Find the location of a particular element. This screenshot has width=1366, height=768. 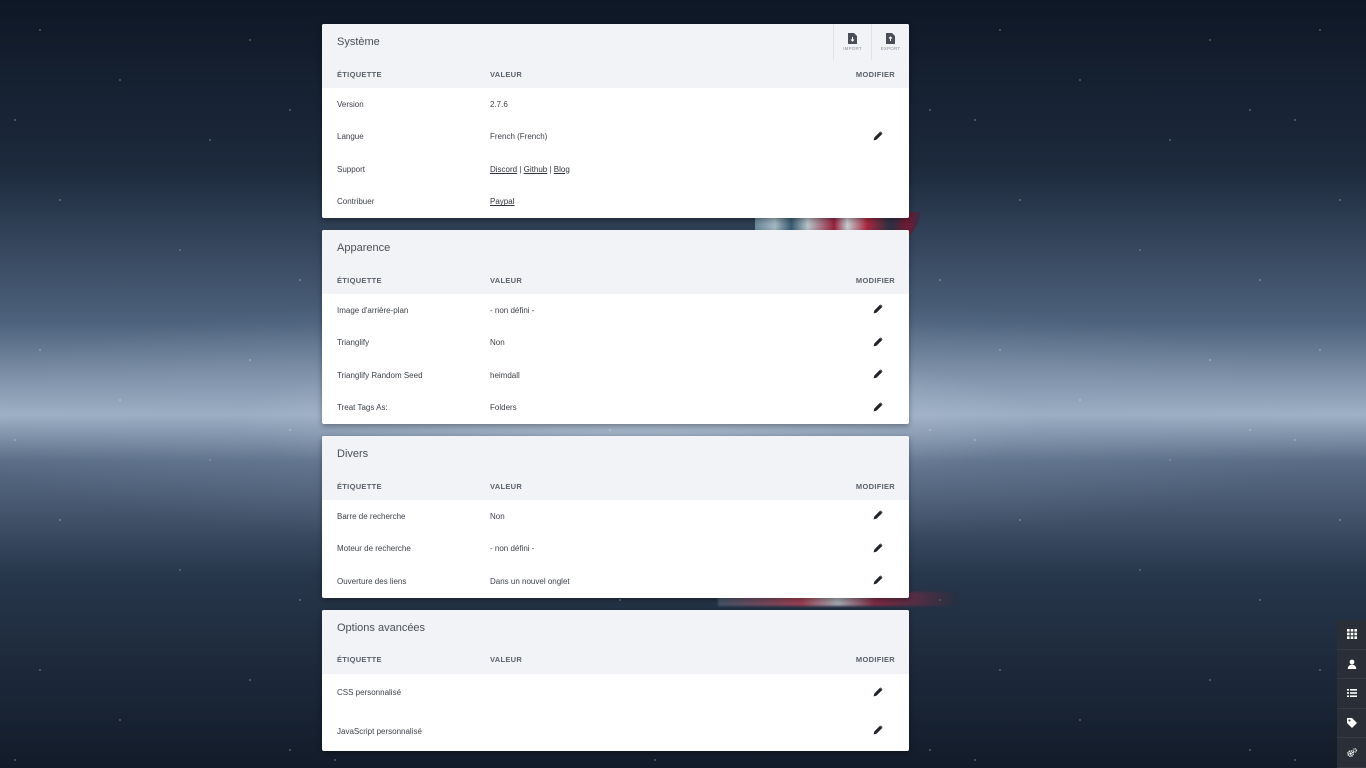

setting-label: Treat Tags As: is located at coordinates (362, 408).